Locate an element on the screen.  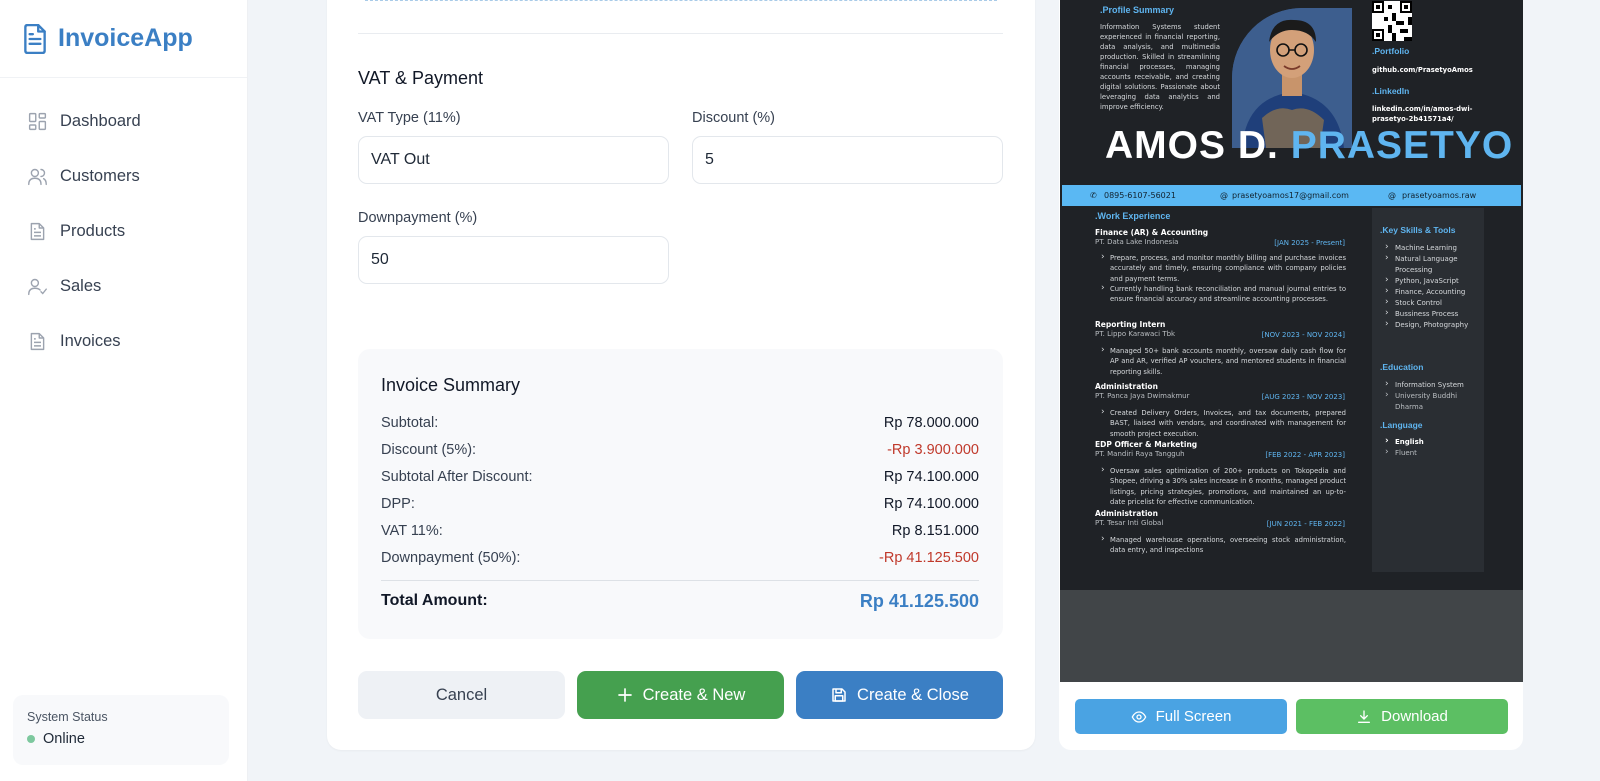
cv-skill-item: Python, JavaScript is located at coordinates (1432, 281).